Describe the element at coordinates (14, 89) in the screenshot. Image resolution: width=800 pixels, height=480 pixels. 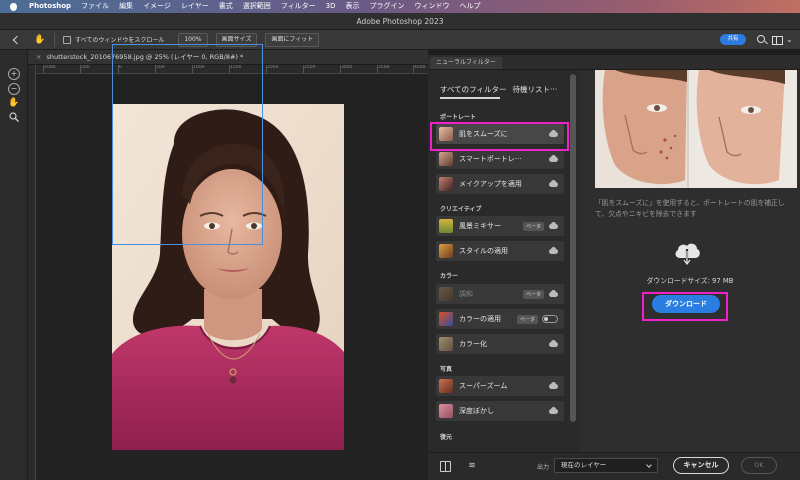
I see `zoom-out-icon: −` at that location.